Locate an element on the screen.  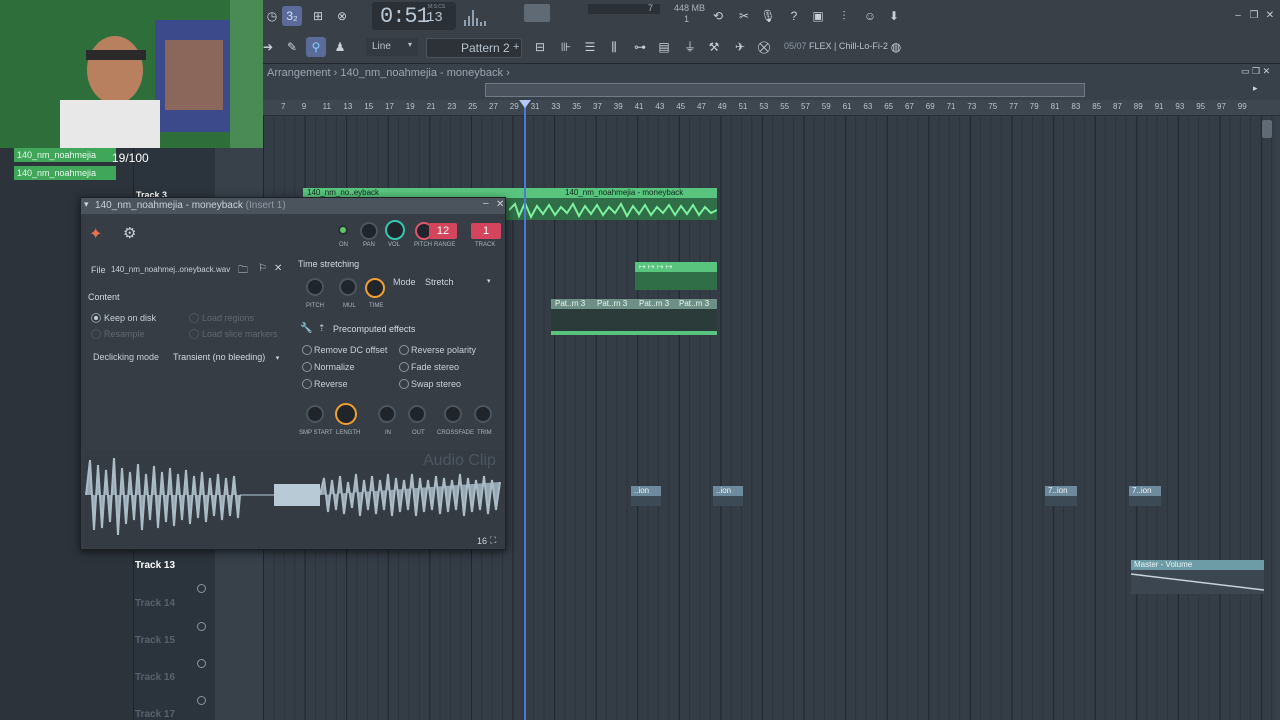
in-knob is located at coordinates (387, 414).